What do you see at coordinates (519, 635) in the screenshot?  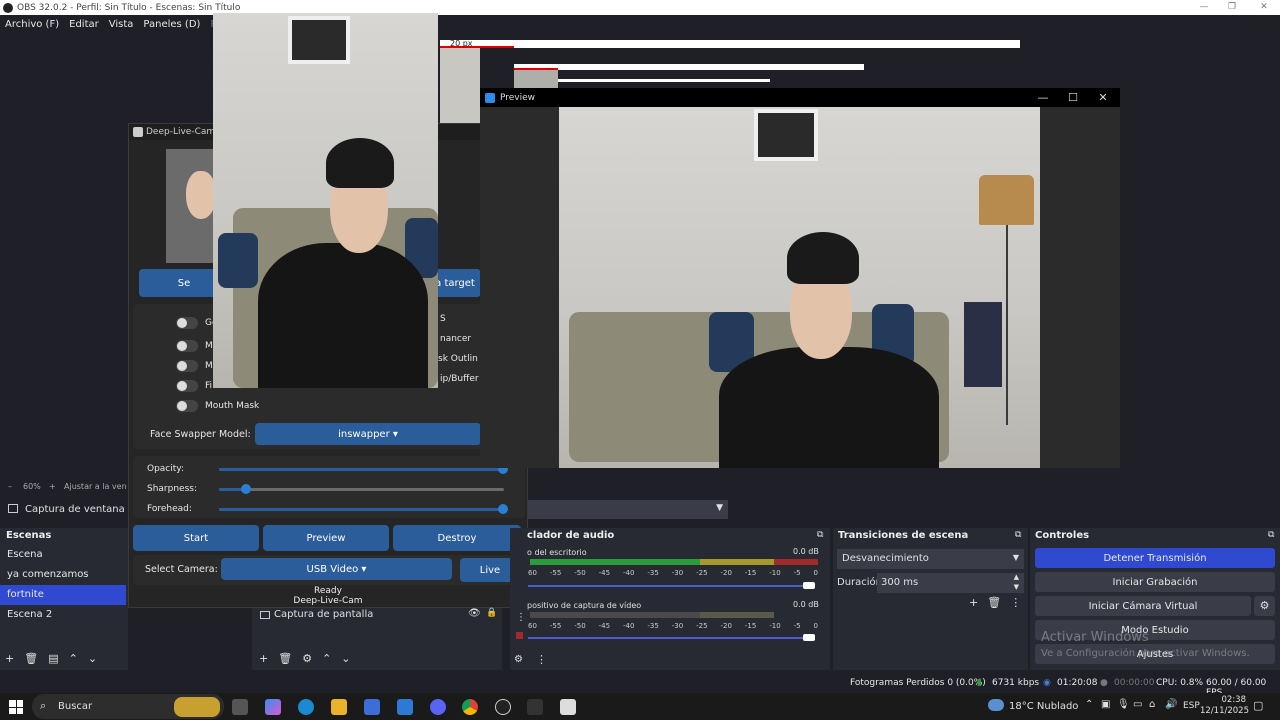 I see `mute-icon` at bounding box center [519, 635].